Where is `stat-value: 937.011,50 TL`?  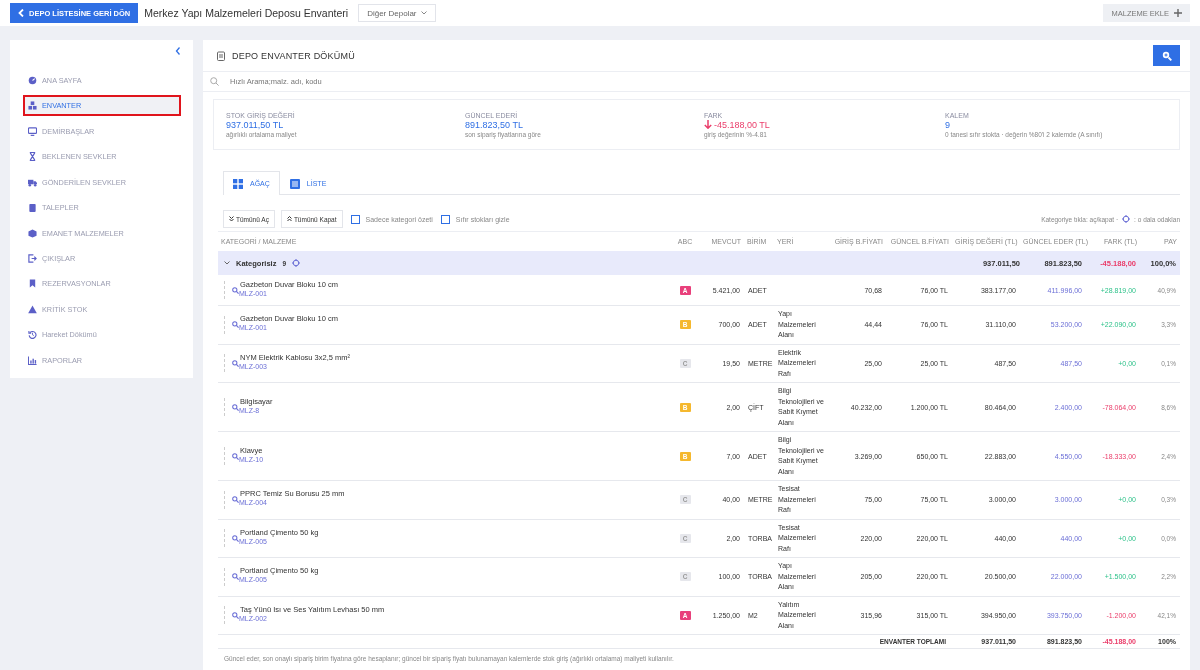 stat-value: 937.011,50 TL is located at coordinates (255, 124).